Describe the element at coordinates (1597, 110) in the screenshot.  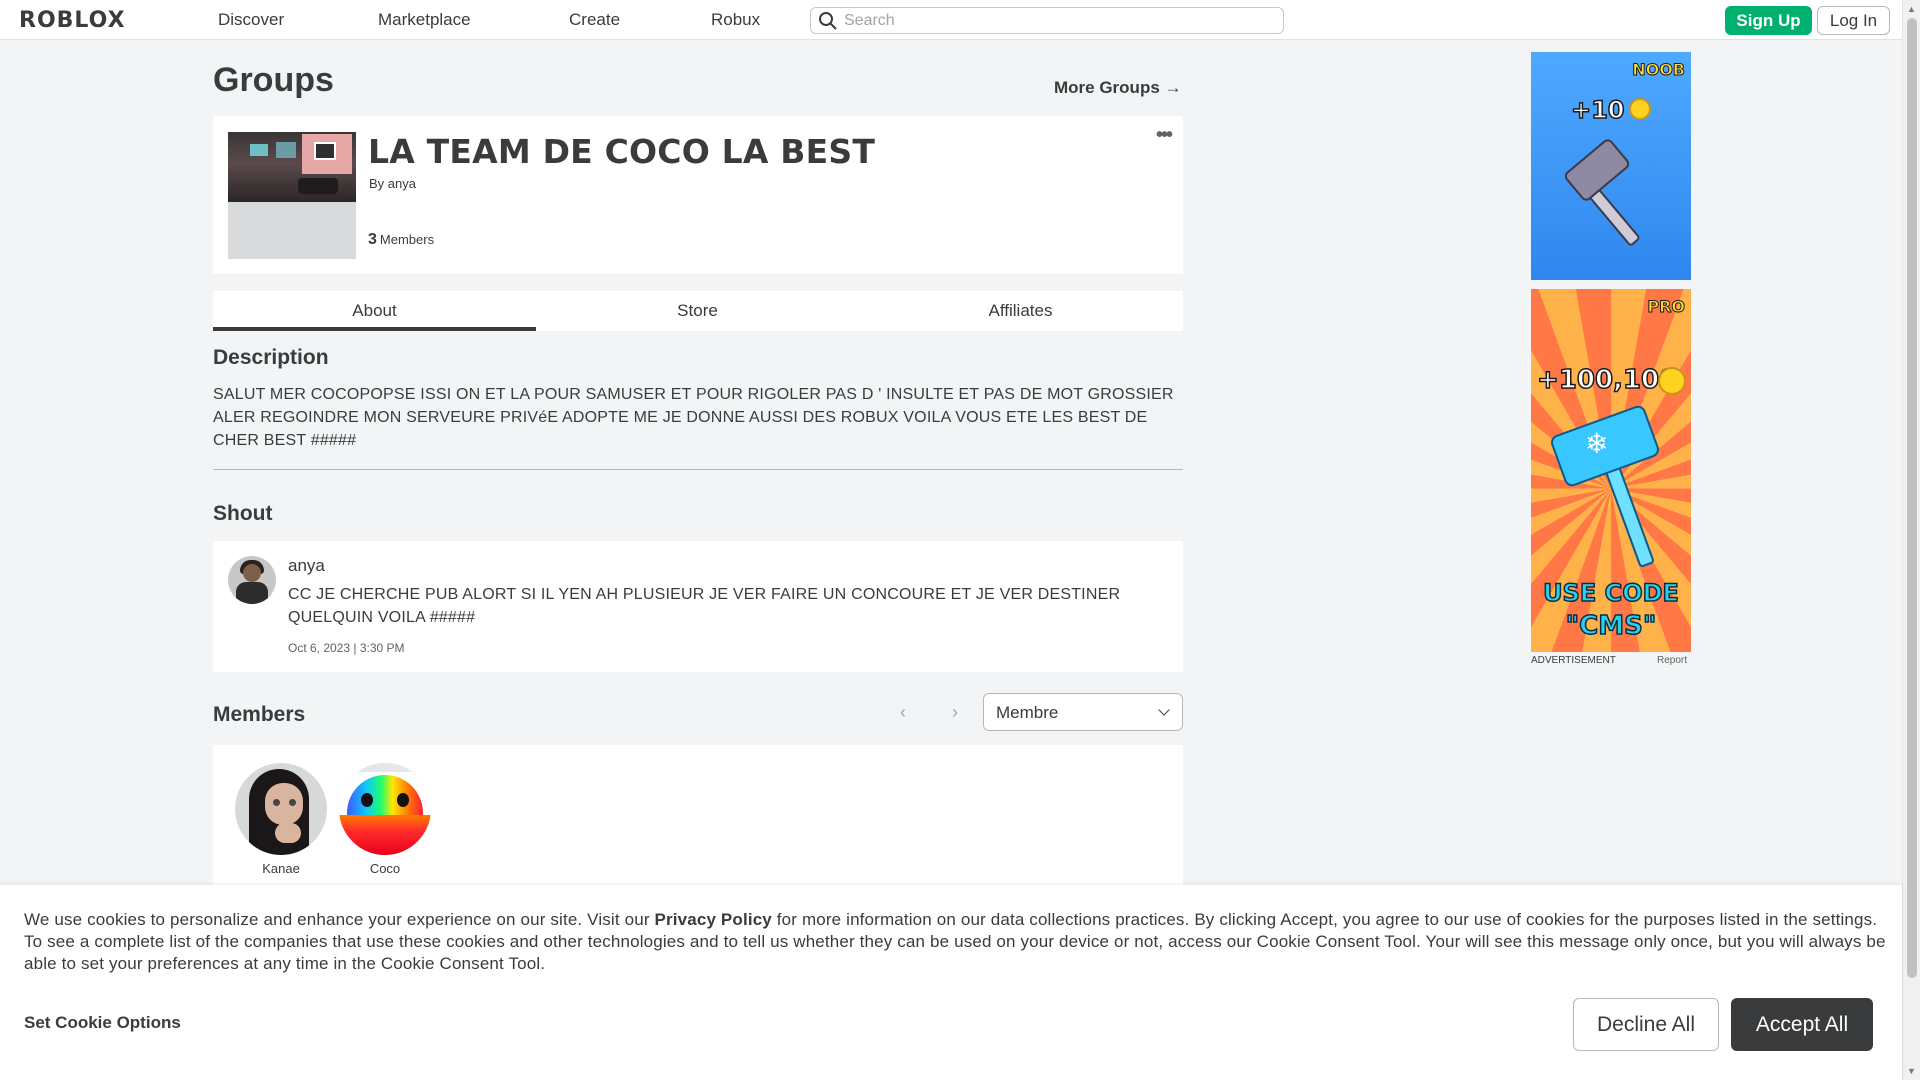
I see `ad-amount: +10` at that location.